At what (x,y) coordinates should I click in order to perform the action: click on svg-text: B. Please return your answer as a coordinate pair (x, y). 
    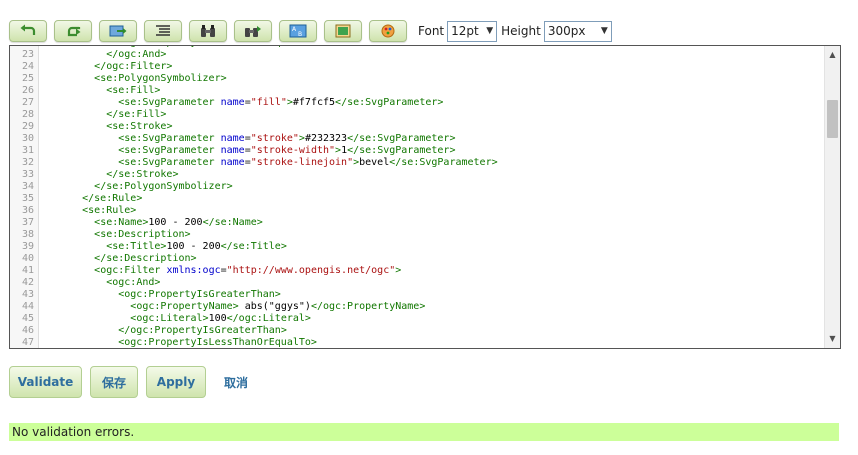
    Looking at the image, I should click on (300, 34).